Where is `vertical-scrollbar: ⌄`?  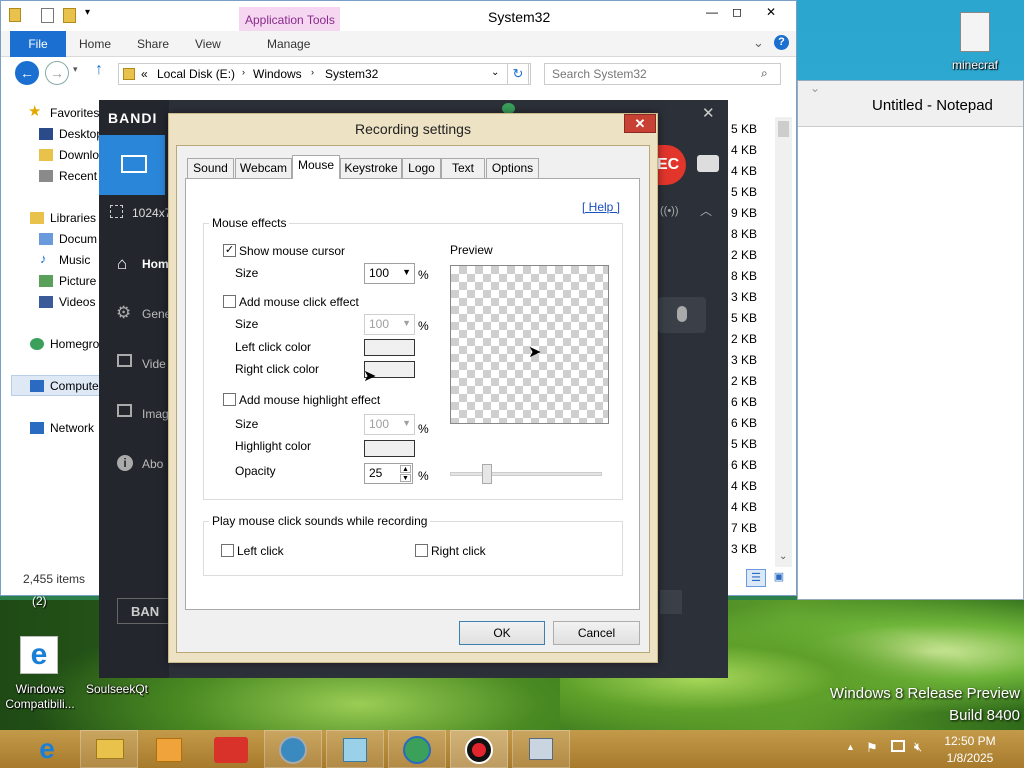
vertical-scrollbar: ⌄ is located at coordinates (783, 342).